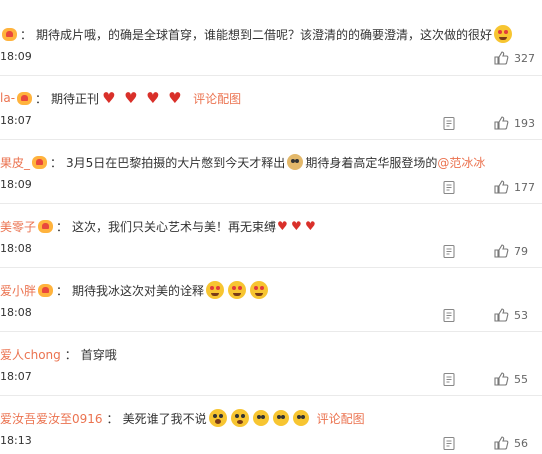 This screenshot has height=454, width=542. I want to click on comment-username: la-, so click(7, 98).